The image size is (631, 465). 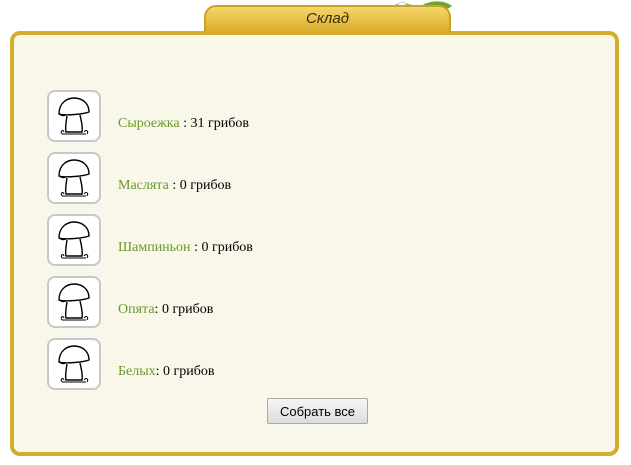 I want to click on item-name: Сыроежка, so click(x=149, y=123).